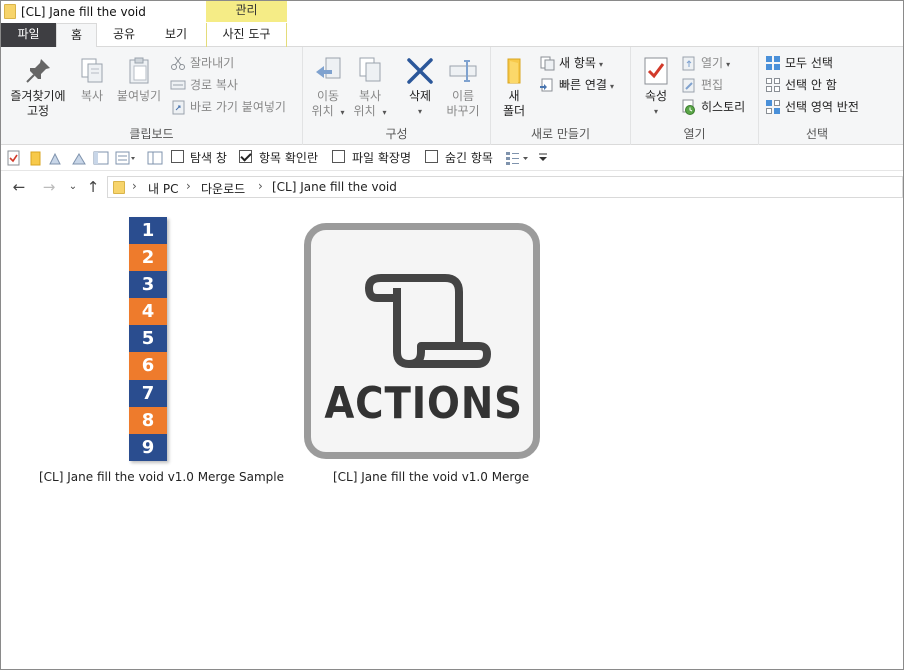 This screenshot has height=670, width=904. Describe the element at coordinates (452, 35) in the screenshot. I see `ribbon-tabs: 파일 홈 공유 보기 사진 도구` at that location.